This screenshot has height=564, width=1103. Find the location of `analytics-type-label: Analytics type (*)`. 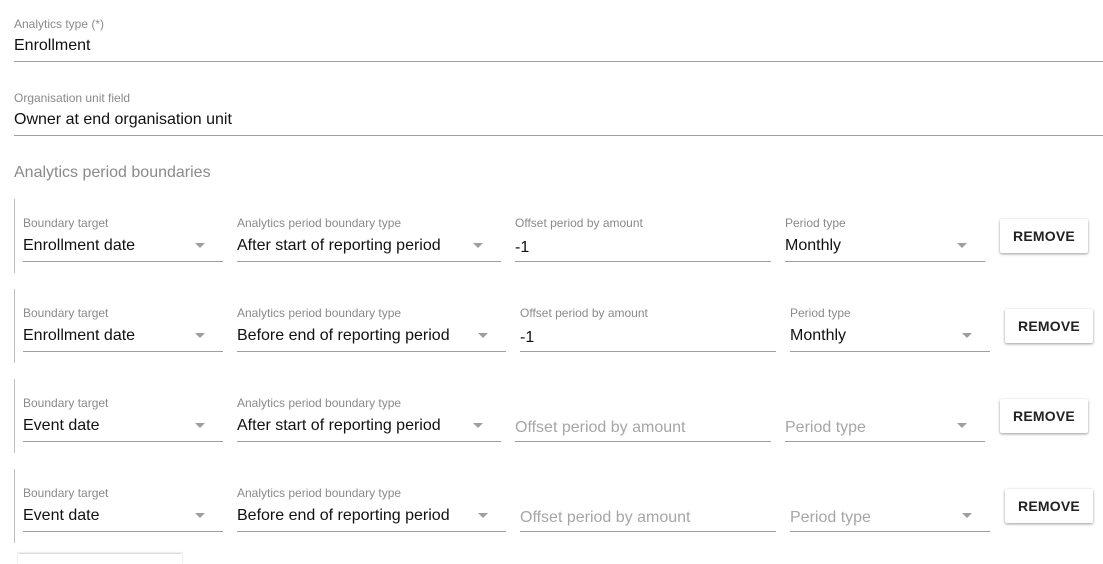

analytics-type-label: Analytics type (*) is located at coordinates (59, 24).